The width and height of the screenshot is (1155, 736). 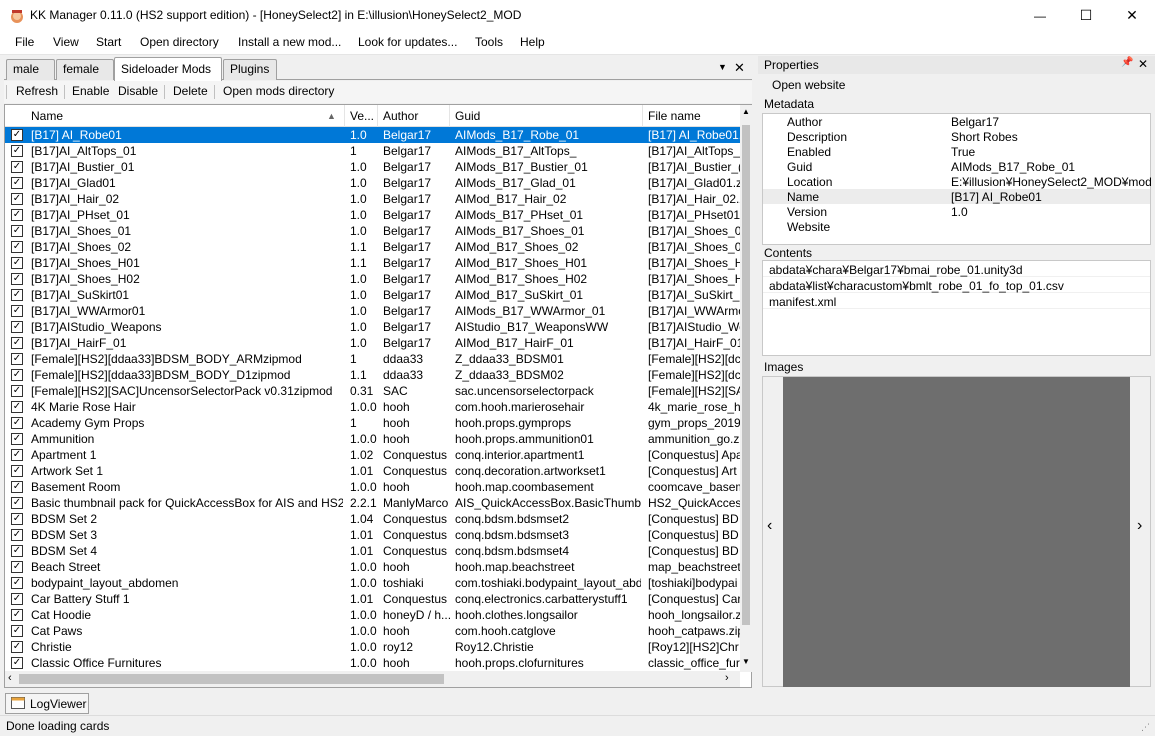 What do you see at coordinates (956, 211) in the screenshot?
I see `metadata-row: Version 1.0` at bounding box center [956, 211].